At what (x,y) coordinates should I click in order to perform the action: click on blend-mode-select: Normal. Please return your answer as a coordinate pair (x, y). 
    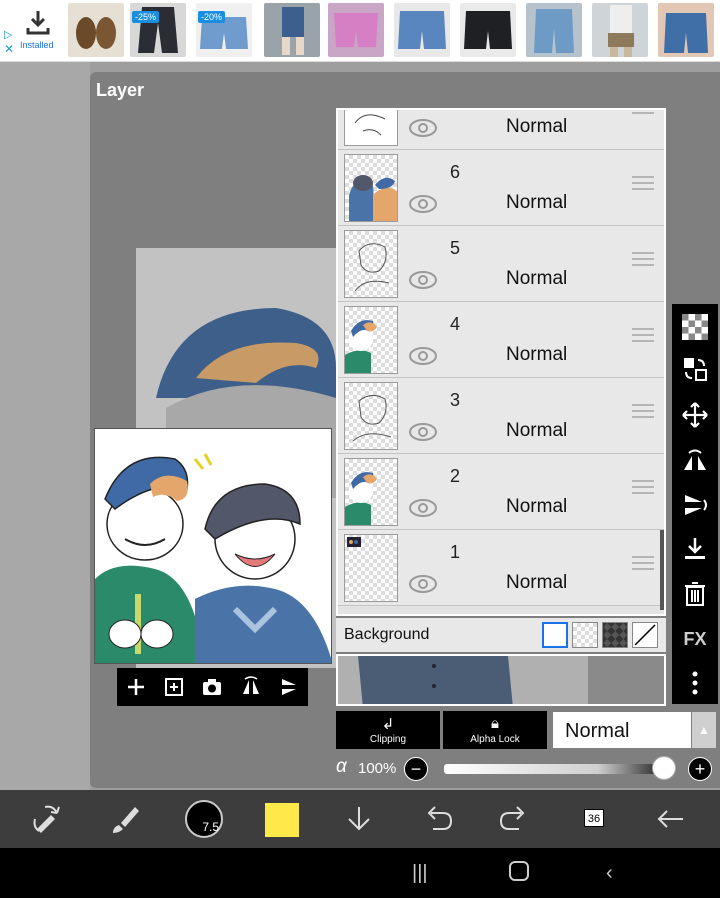
    Looking at the image, I should click on (622, 730).